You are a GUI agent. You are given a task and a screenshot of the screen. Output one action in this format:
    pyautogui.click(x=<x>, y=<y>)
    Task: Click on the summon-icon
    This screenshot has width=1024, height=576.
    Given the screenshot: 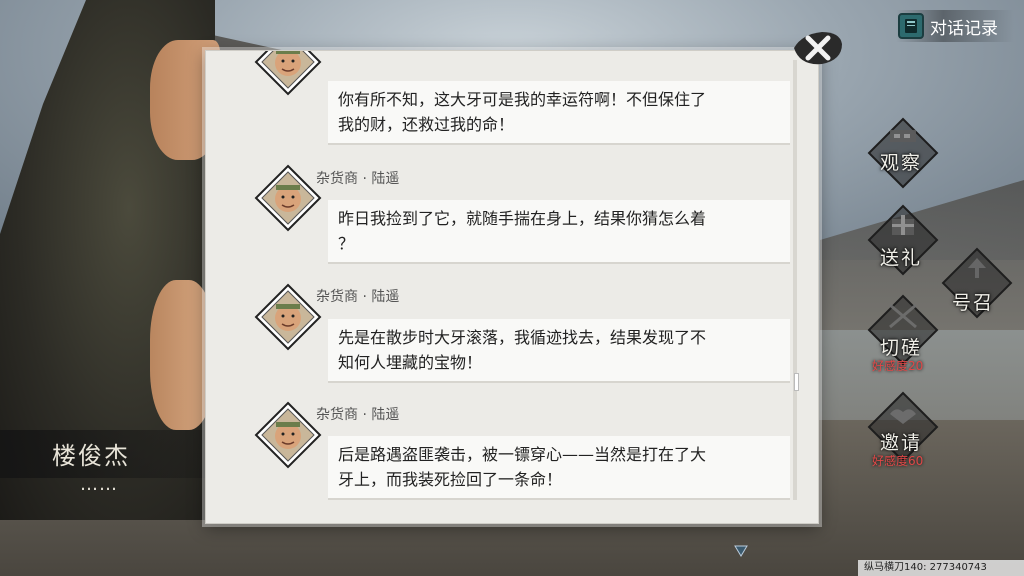 What is the action you would take?
    pyautogui.click(x=977, y=268)
    